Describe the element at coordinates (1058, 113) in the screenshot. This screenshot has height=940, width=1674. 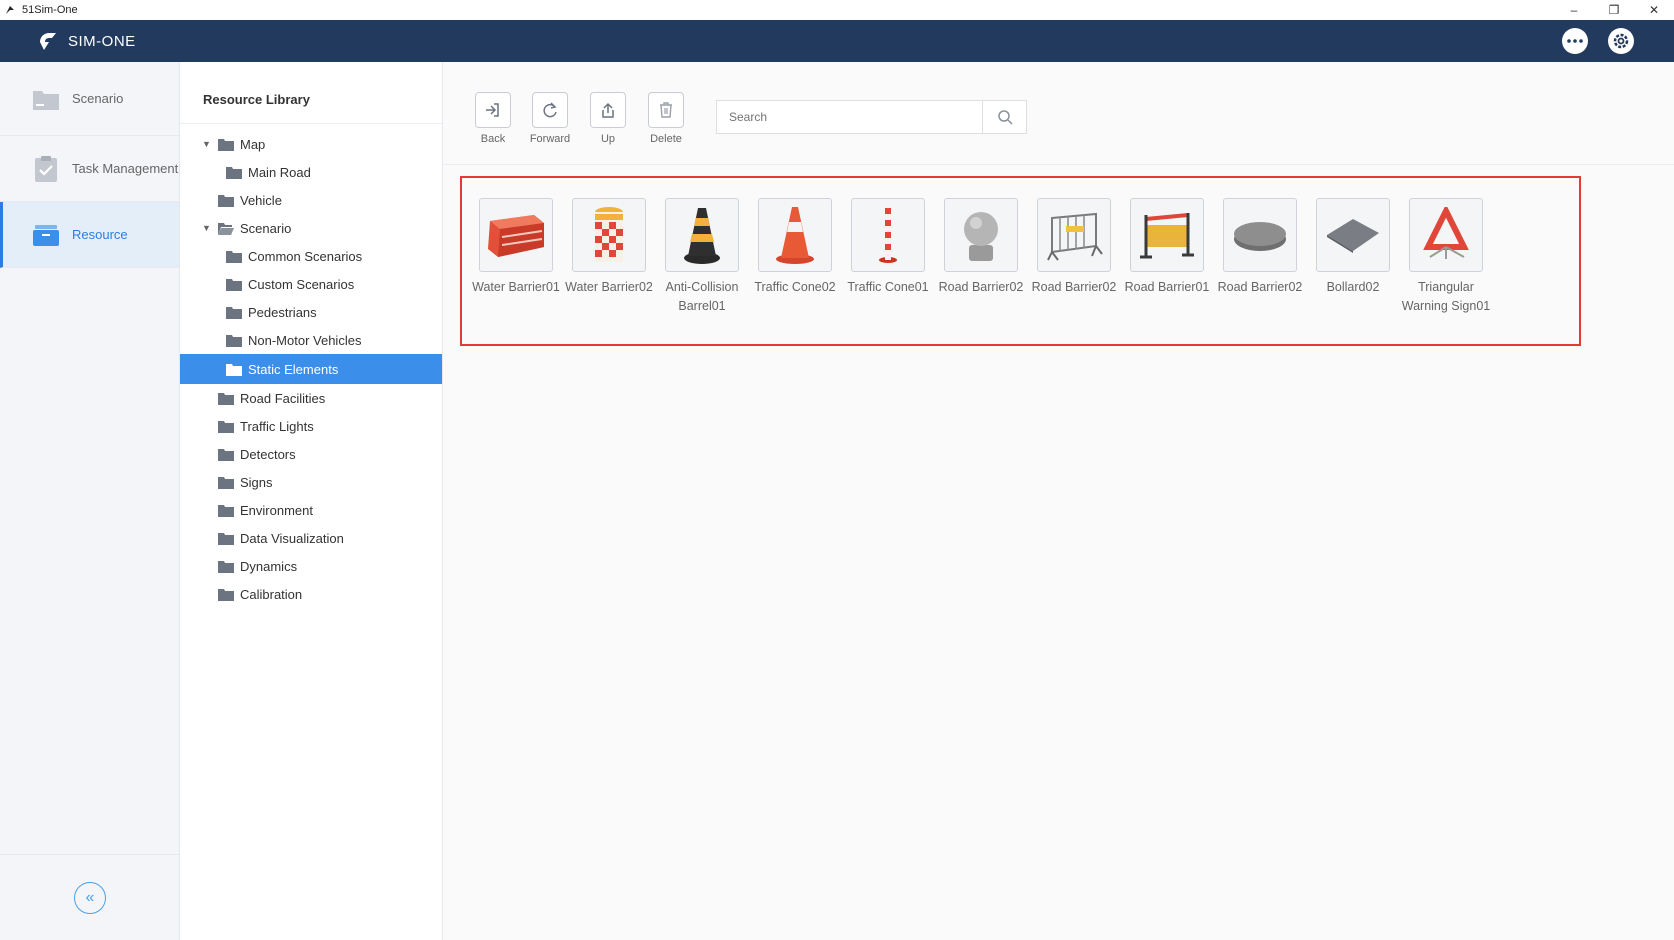
I see `toolbar: Back Forward Up Delete` at that location.